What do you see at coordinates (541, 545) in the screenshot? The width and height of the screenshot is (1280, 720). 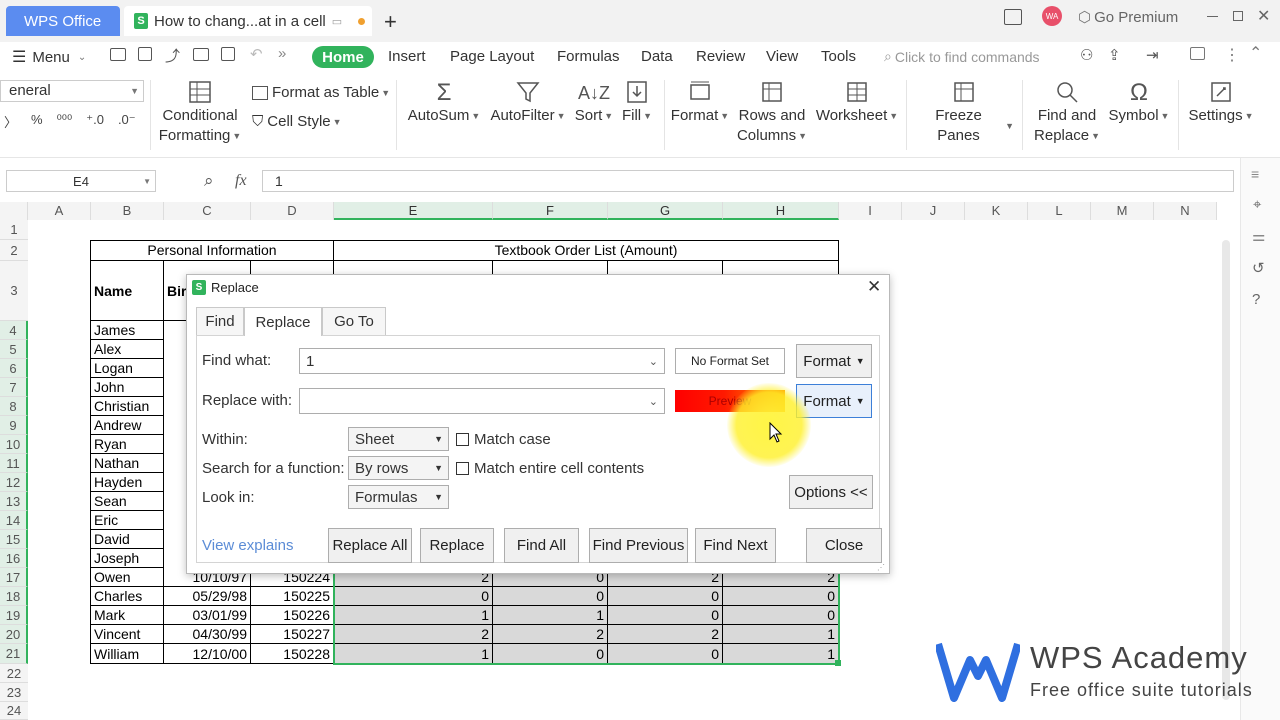 I see `find-all-button: Find All` at bounding box center [541, 545].